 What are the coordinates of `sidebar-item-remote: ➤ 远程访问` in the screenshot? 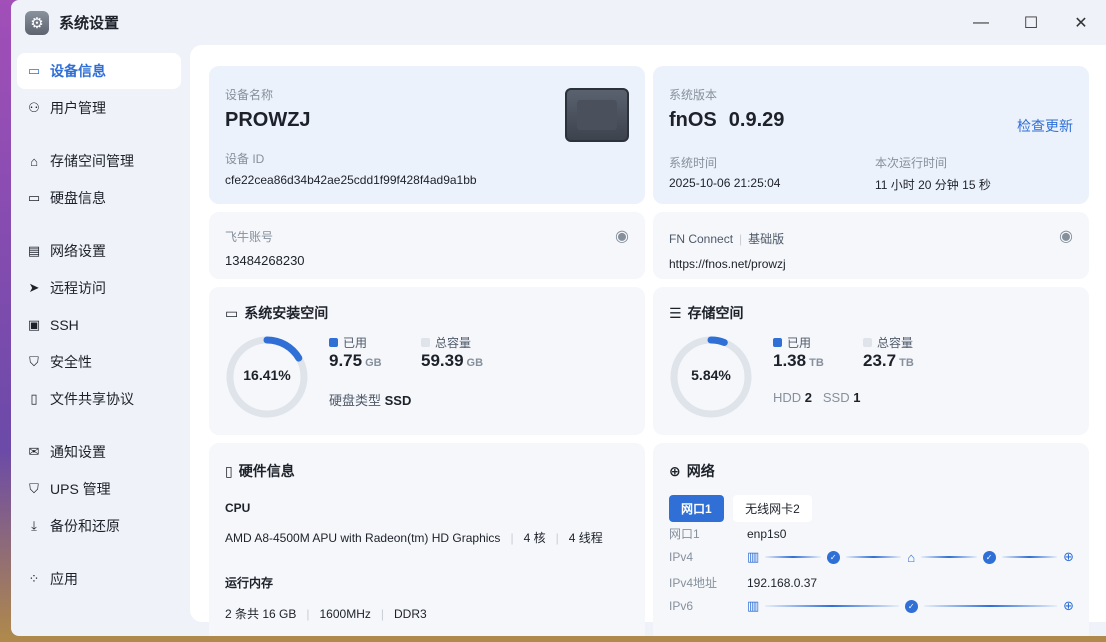 It's located at (99, 288).